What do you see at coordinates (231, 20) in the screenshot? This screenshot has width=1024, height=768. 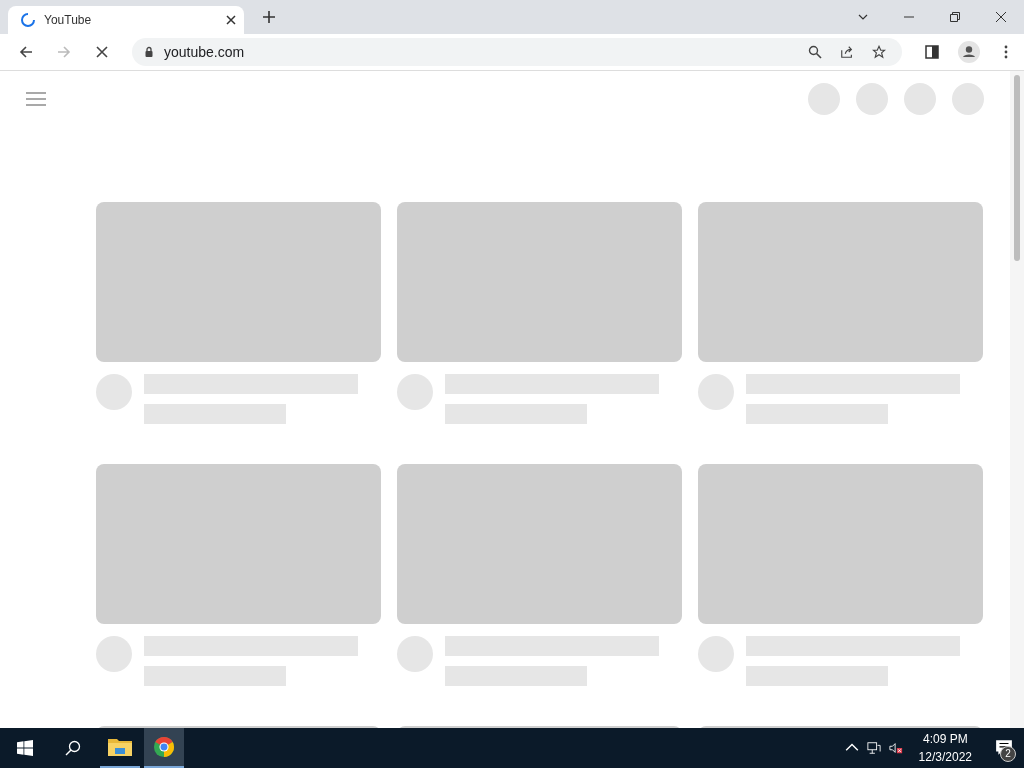 I see `close-tab-icon` at bounding box center [231, 20].